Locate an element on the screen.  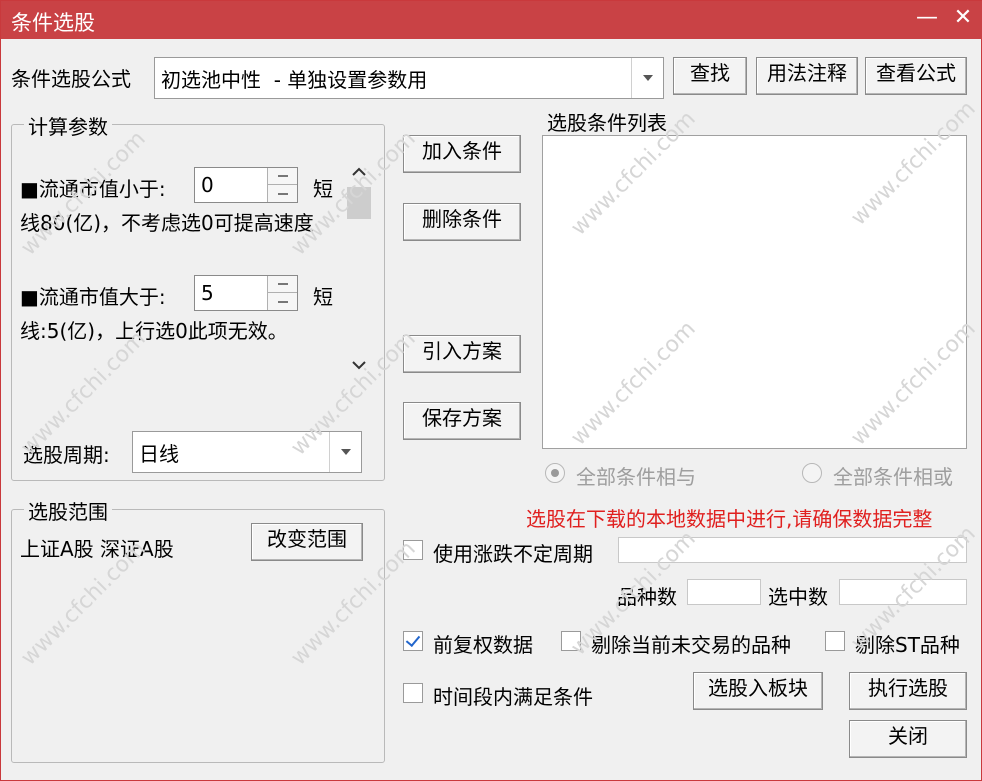
save-scheme-button: 保存方案 is located at coordinates (462, 421).